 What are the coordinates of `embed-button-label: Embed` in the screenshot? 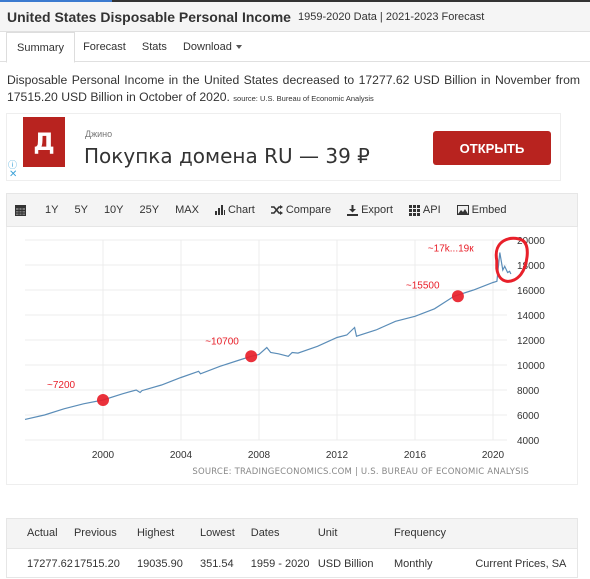 It's located at (489, 210).